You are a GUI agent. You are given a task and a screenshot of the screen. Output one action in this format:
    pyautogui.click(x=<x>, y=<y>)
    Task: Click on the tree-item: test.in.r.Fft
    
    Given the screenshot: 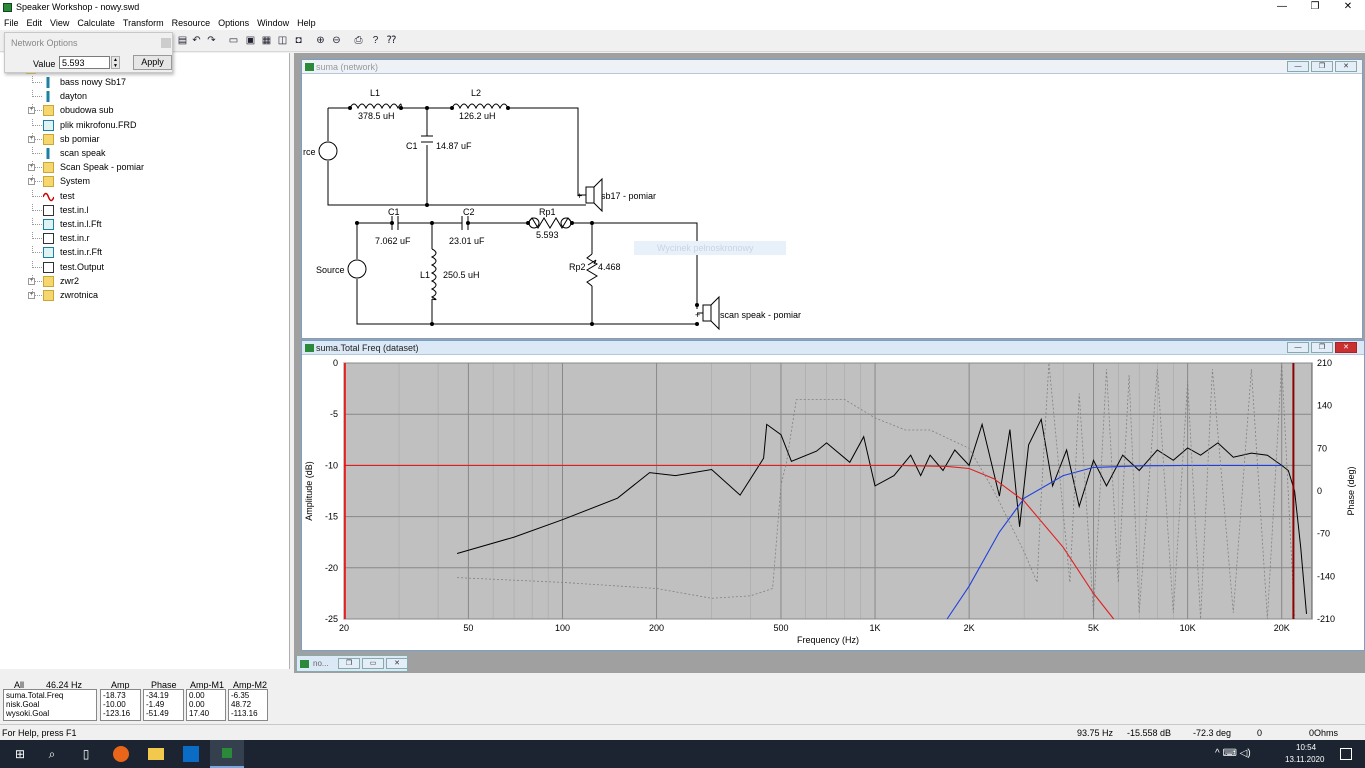 What is the action you would take?
    pyautogui.click(x=145, y=253)
    